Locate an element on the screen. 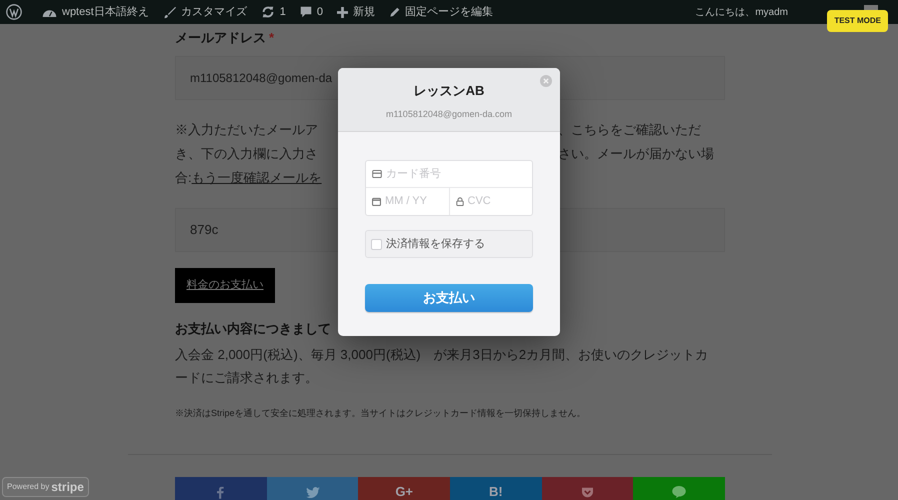 Image resolution: width=898 pixels, height=500 pixels. menu-item: 0 is located at coordinates (320, 12).